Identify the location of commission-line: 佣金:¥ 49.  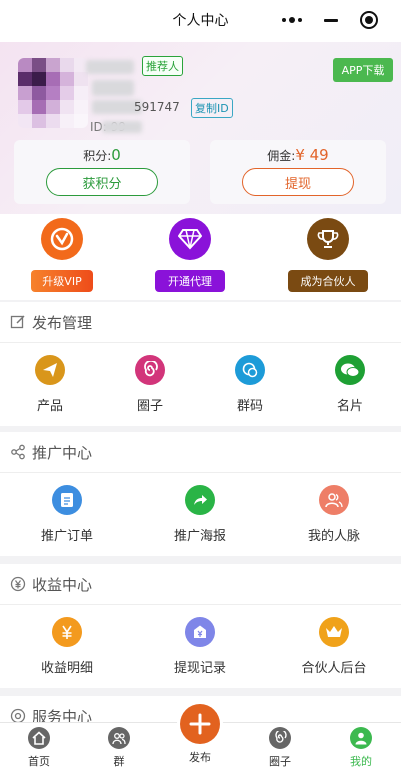
(298, 155).